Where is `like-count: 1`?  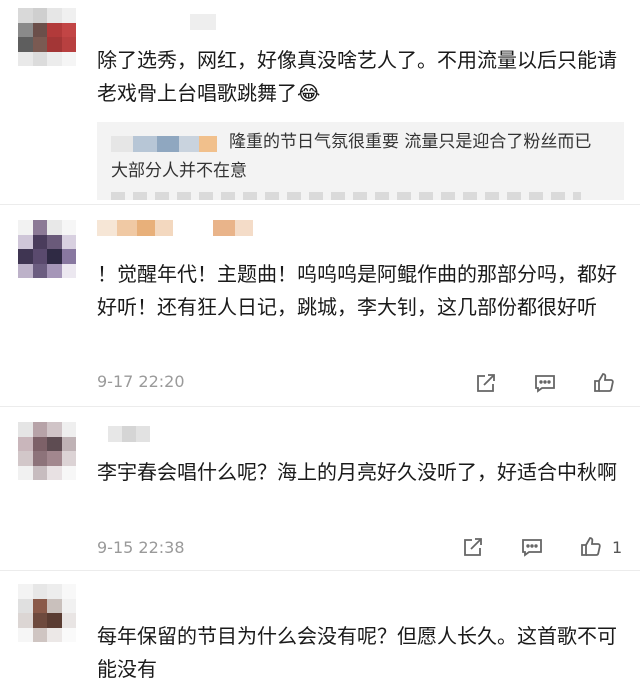
like-count: 1 is located at coordinates (617, 547).